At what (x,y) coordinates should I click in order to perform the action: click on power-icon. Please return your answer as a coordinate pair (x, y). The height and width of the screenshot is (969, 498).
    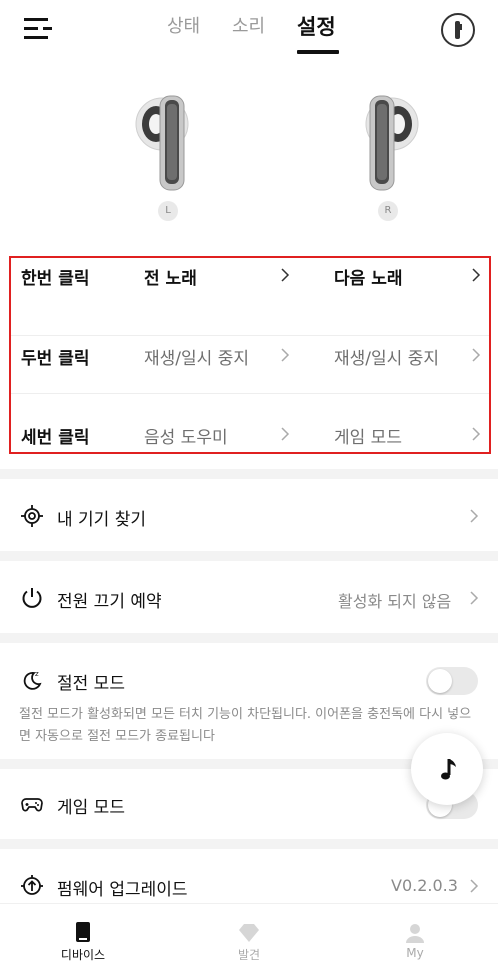
    Looking at the image, I should click on (32, 598).